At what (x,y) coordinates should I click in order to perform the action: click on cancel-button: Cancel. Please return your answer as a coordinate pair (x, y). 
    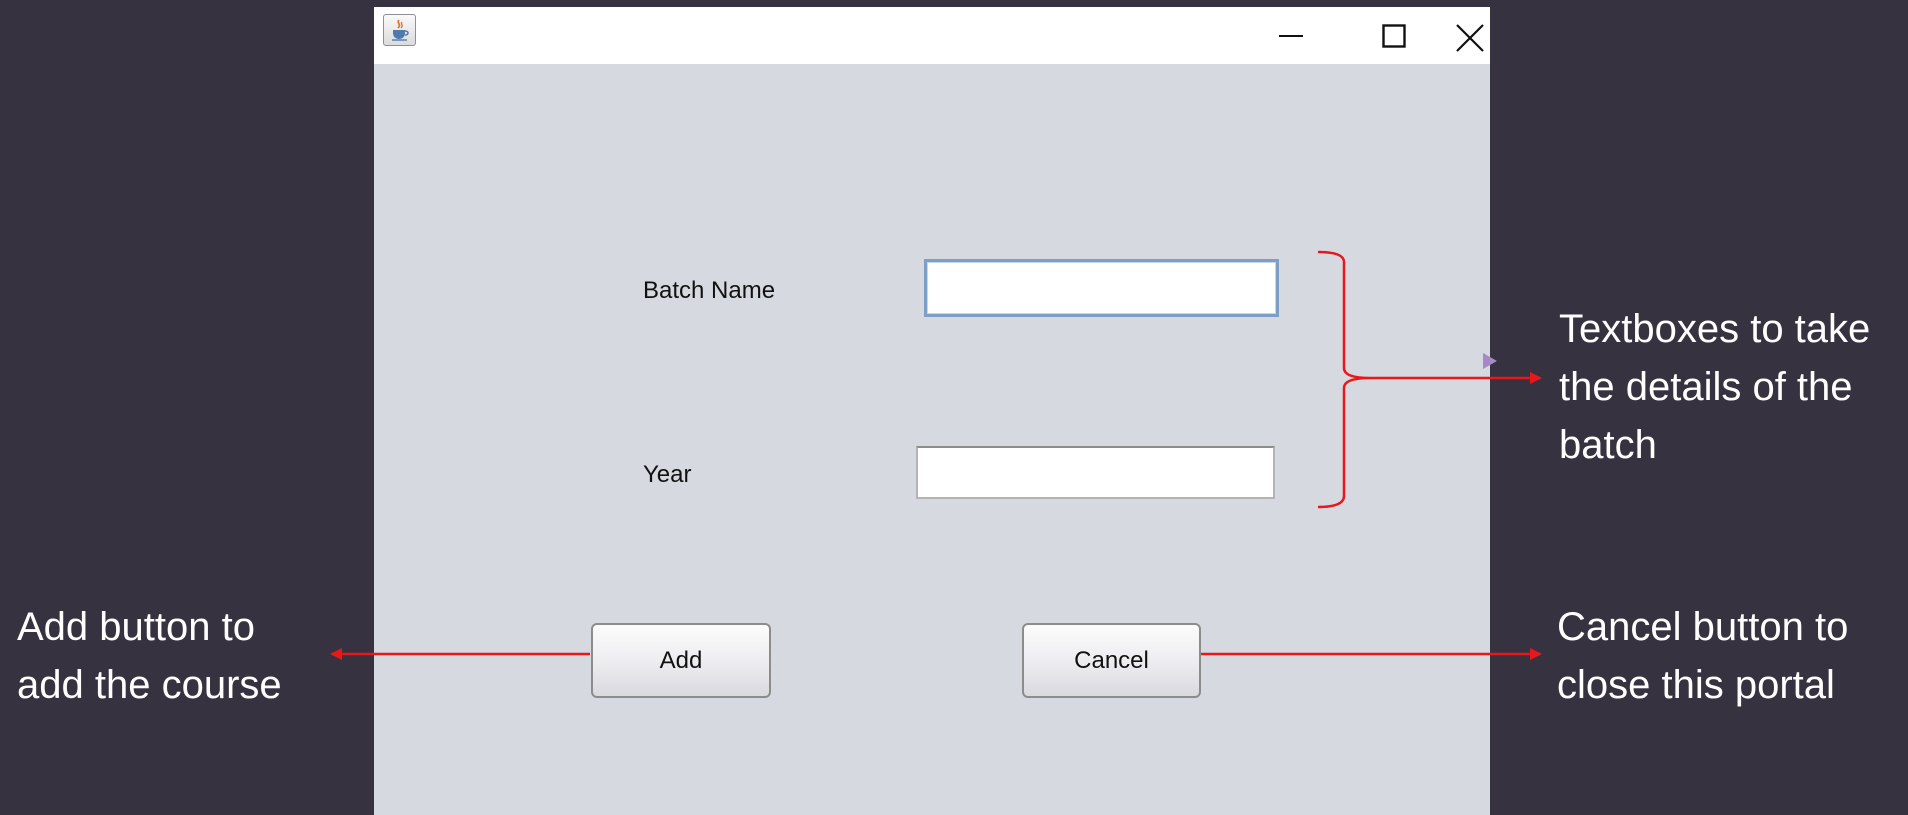
    Looking at the image, I should click on (1111, 660).